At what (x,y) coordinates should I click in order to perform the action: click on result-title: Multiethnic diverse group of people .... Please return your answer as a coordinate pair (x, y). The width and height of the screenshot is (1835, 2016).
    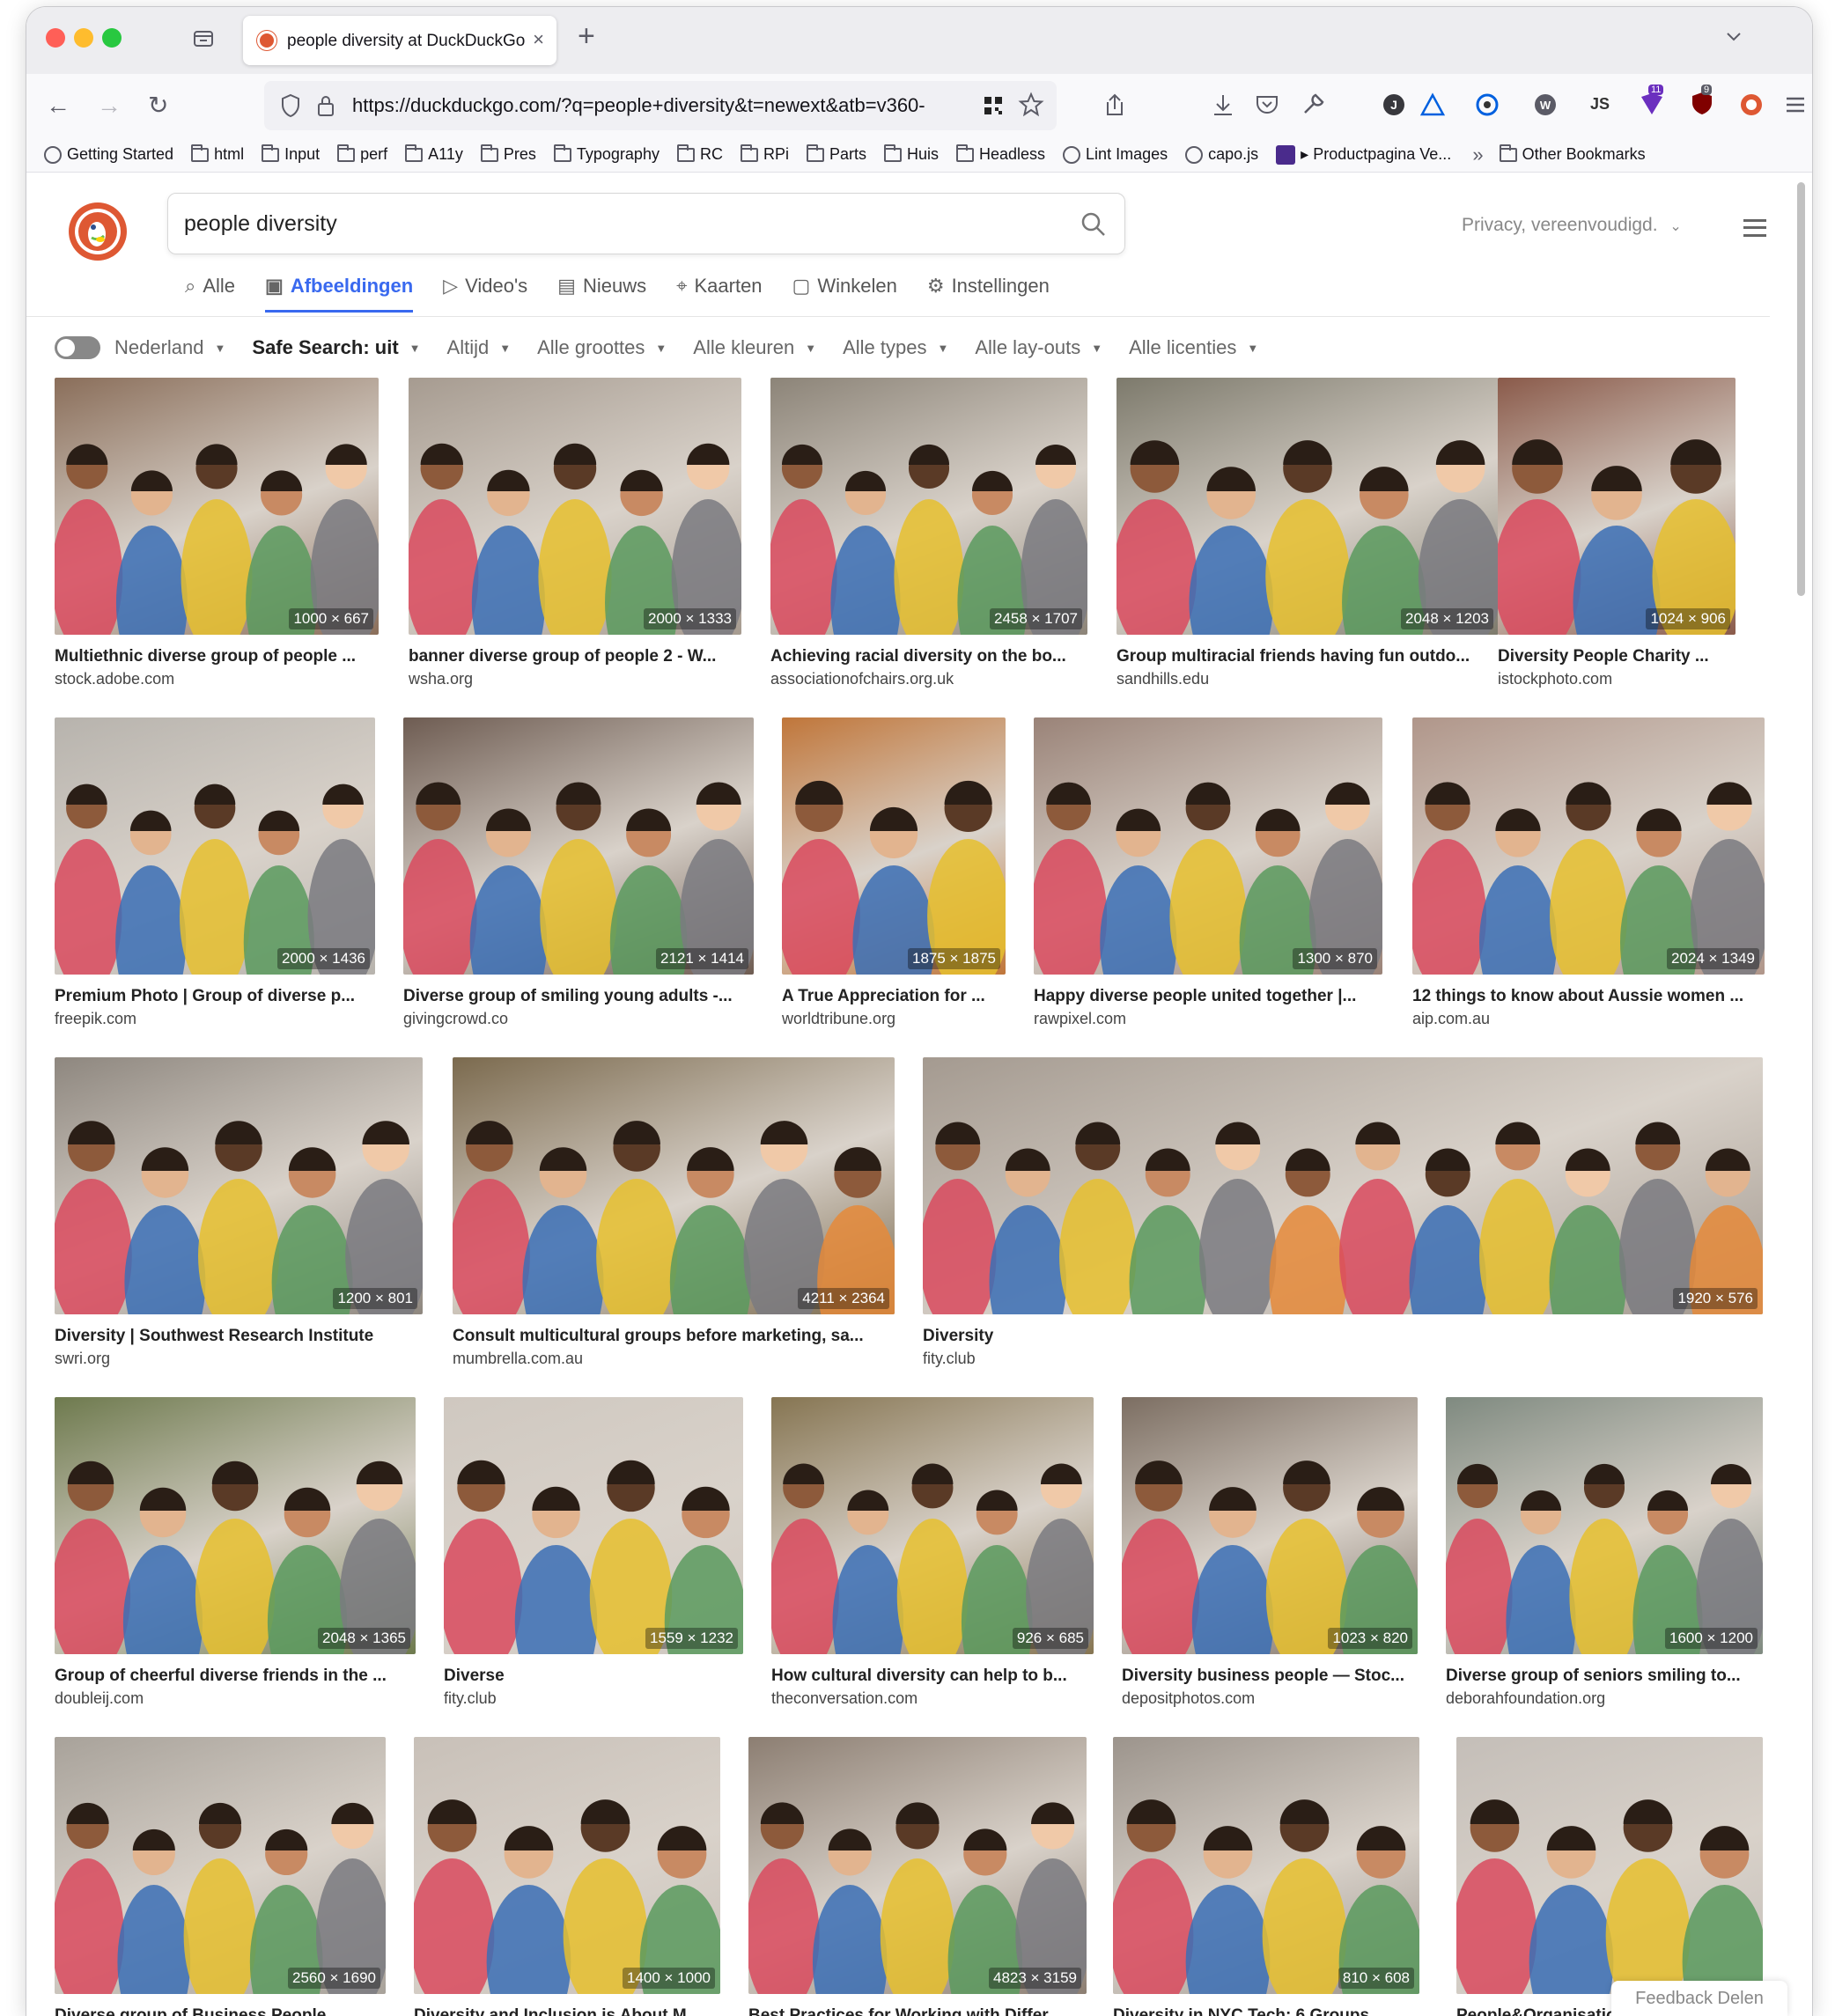
    Looking at the image, I should click on (217, 656).